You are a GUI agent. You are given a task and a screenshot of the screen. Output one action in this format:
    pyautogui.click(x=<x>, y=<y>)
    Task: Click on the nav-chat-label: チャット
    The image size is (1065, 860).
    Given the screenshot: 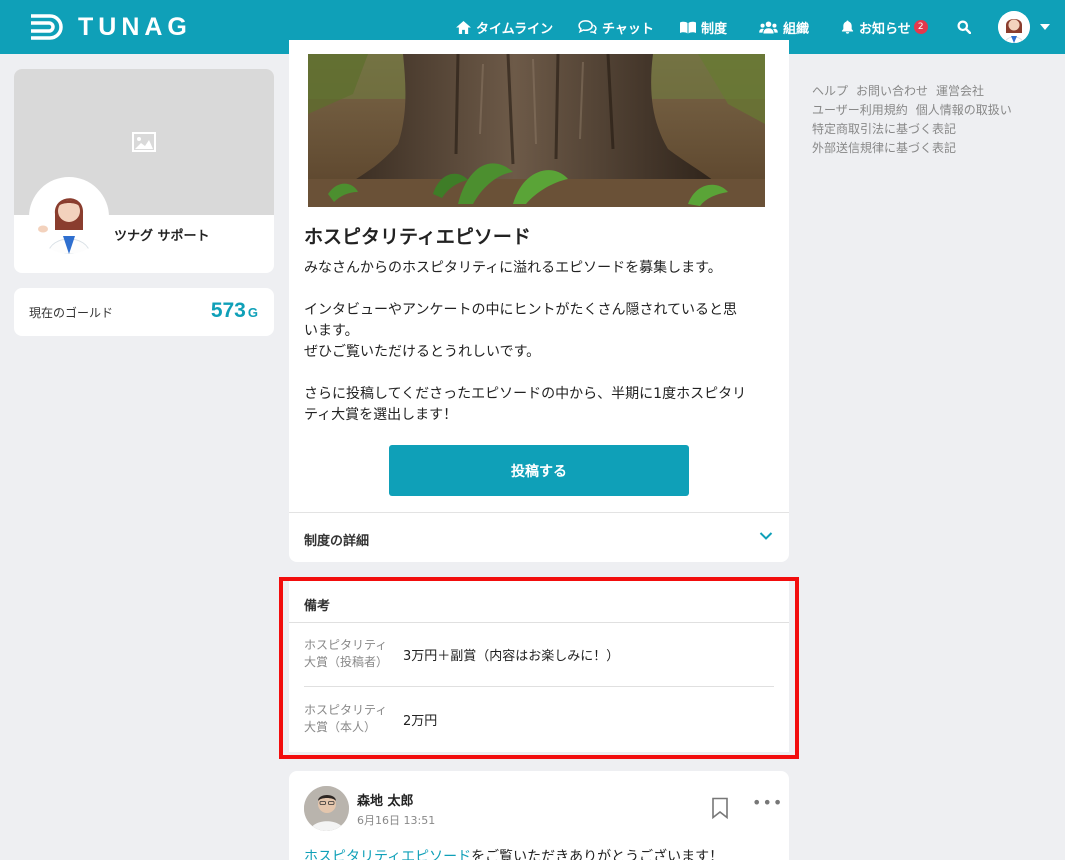 What is the action you would take?
    pyautogui.click(x=628, y=29)
    